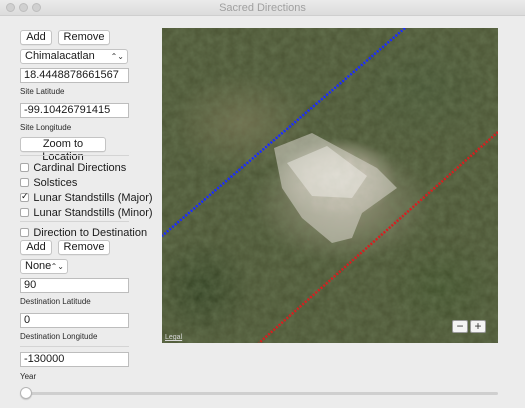 This screenshot has width=525, height=408. What do you see at coordinates (55, 183) in the screenshot?
I see `solstices-label: Solstices` at bounding box center [55, 183].